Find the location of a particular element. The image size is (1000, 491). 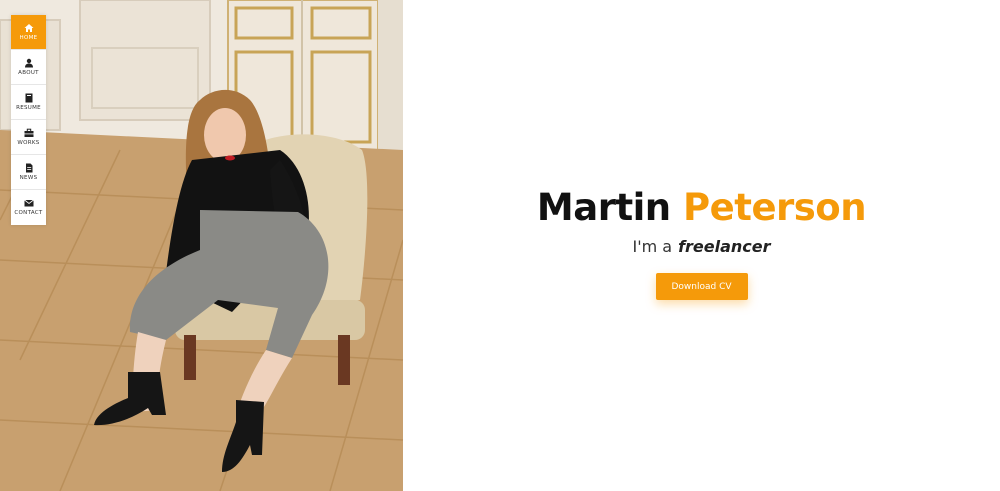

download-cv-button: Download CV is located at coordinates (701, 286).